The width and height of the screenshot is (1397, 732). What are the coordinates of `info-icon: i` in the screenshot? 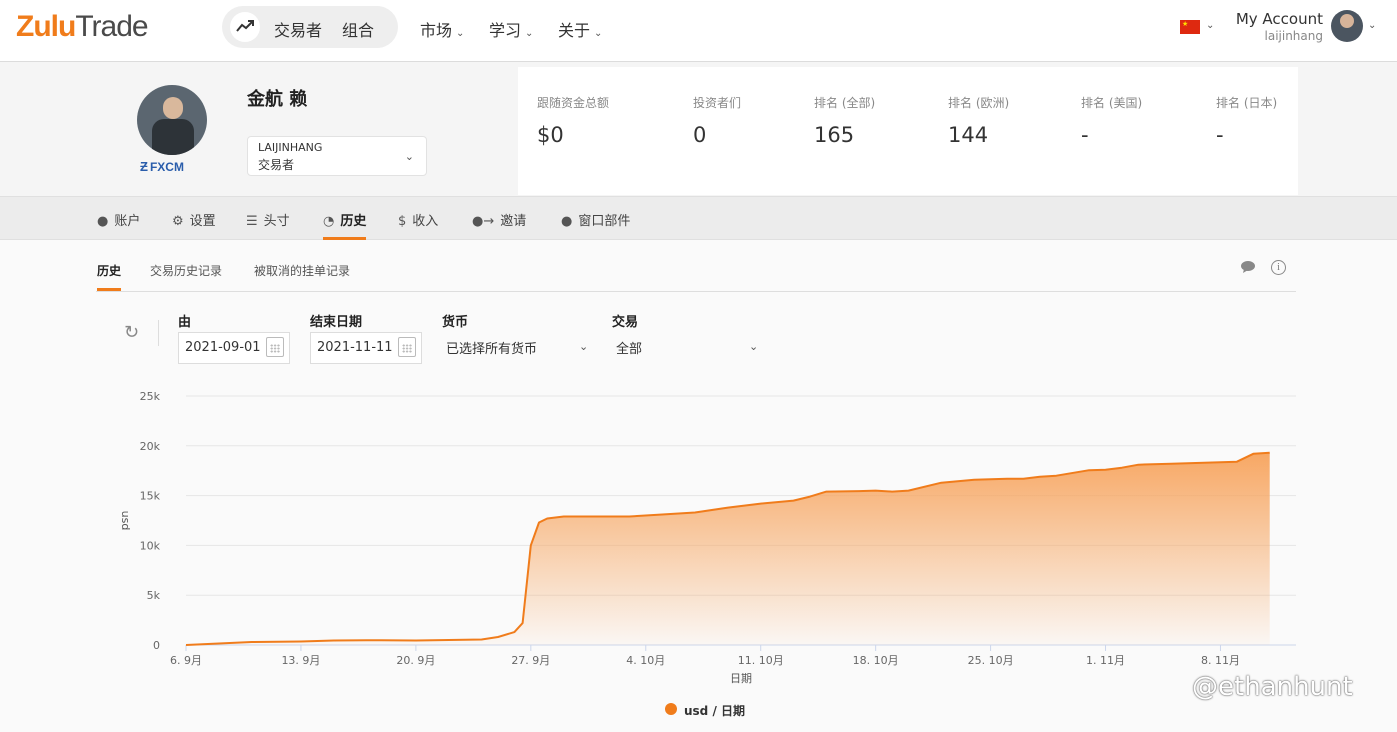 It's located at (1278, 267).